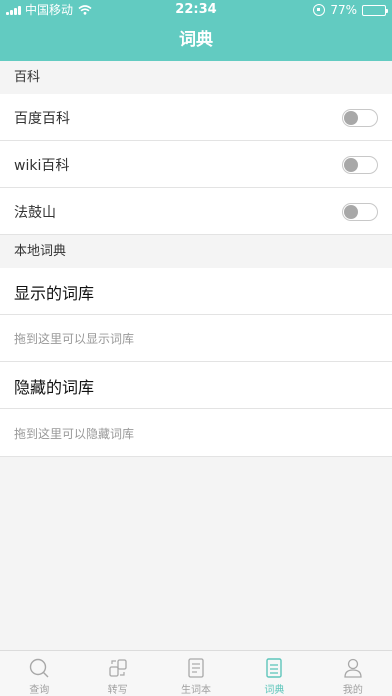 The height and width of the screenshot is (696, 392). I want to click on tab-notebook: 生词本, so click(196, 673).